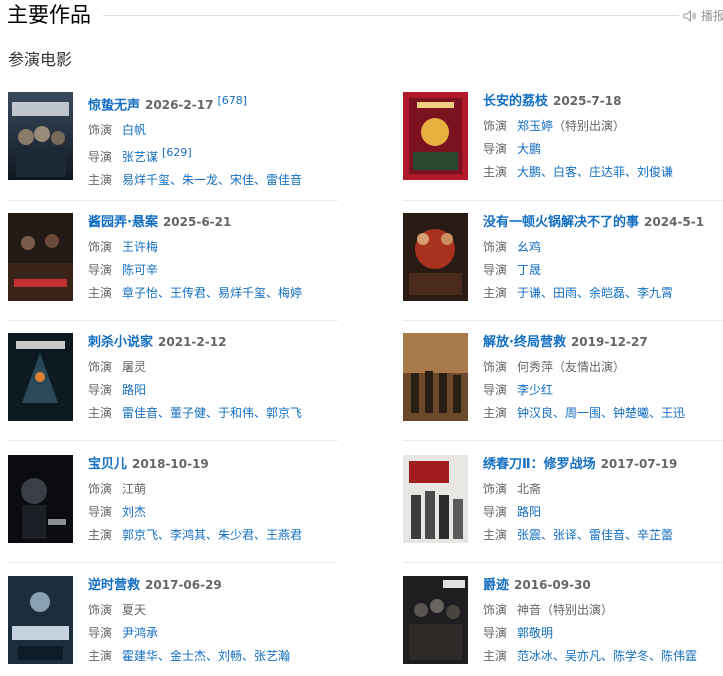 The image size is (723, 676). What do you see at coordinates (552, 585) in the screenshot?
I see `movie-date: 2016-09-30` at bounding box center [552, 585].